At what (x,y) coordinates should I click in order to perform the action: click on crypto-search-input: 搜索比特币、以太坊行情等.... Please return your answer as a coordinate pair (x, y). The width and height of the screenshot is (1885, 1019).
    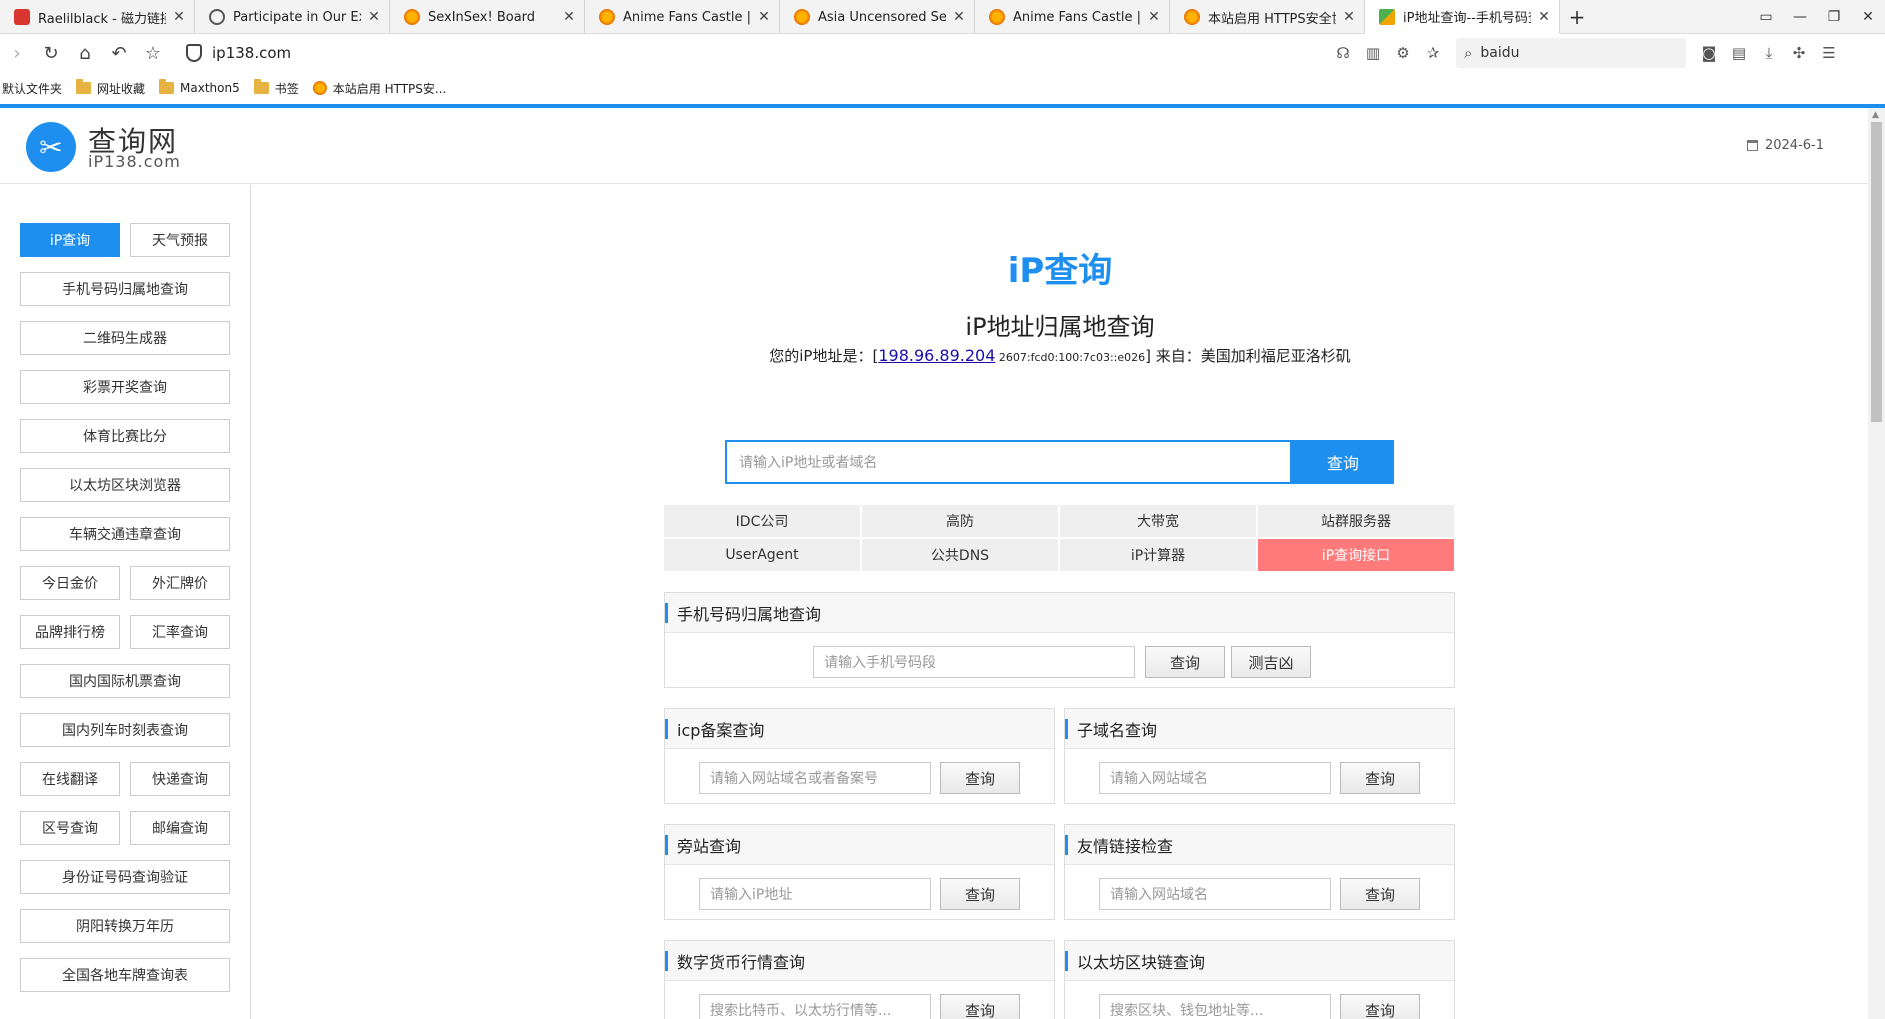
    Looking at the image, I should click on (815, 1006).